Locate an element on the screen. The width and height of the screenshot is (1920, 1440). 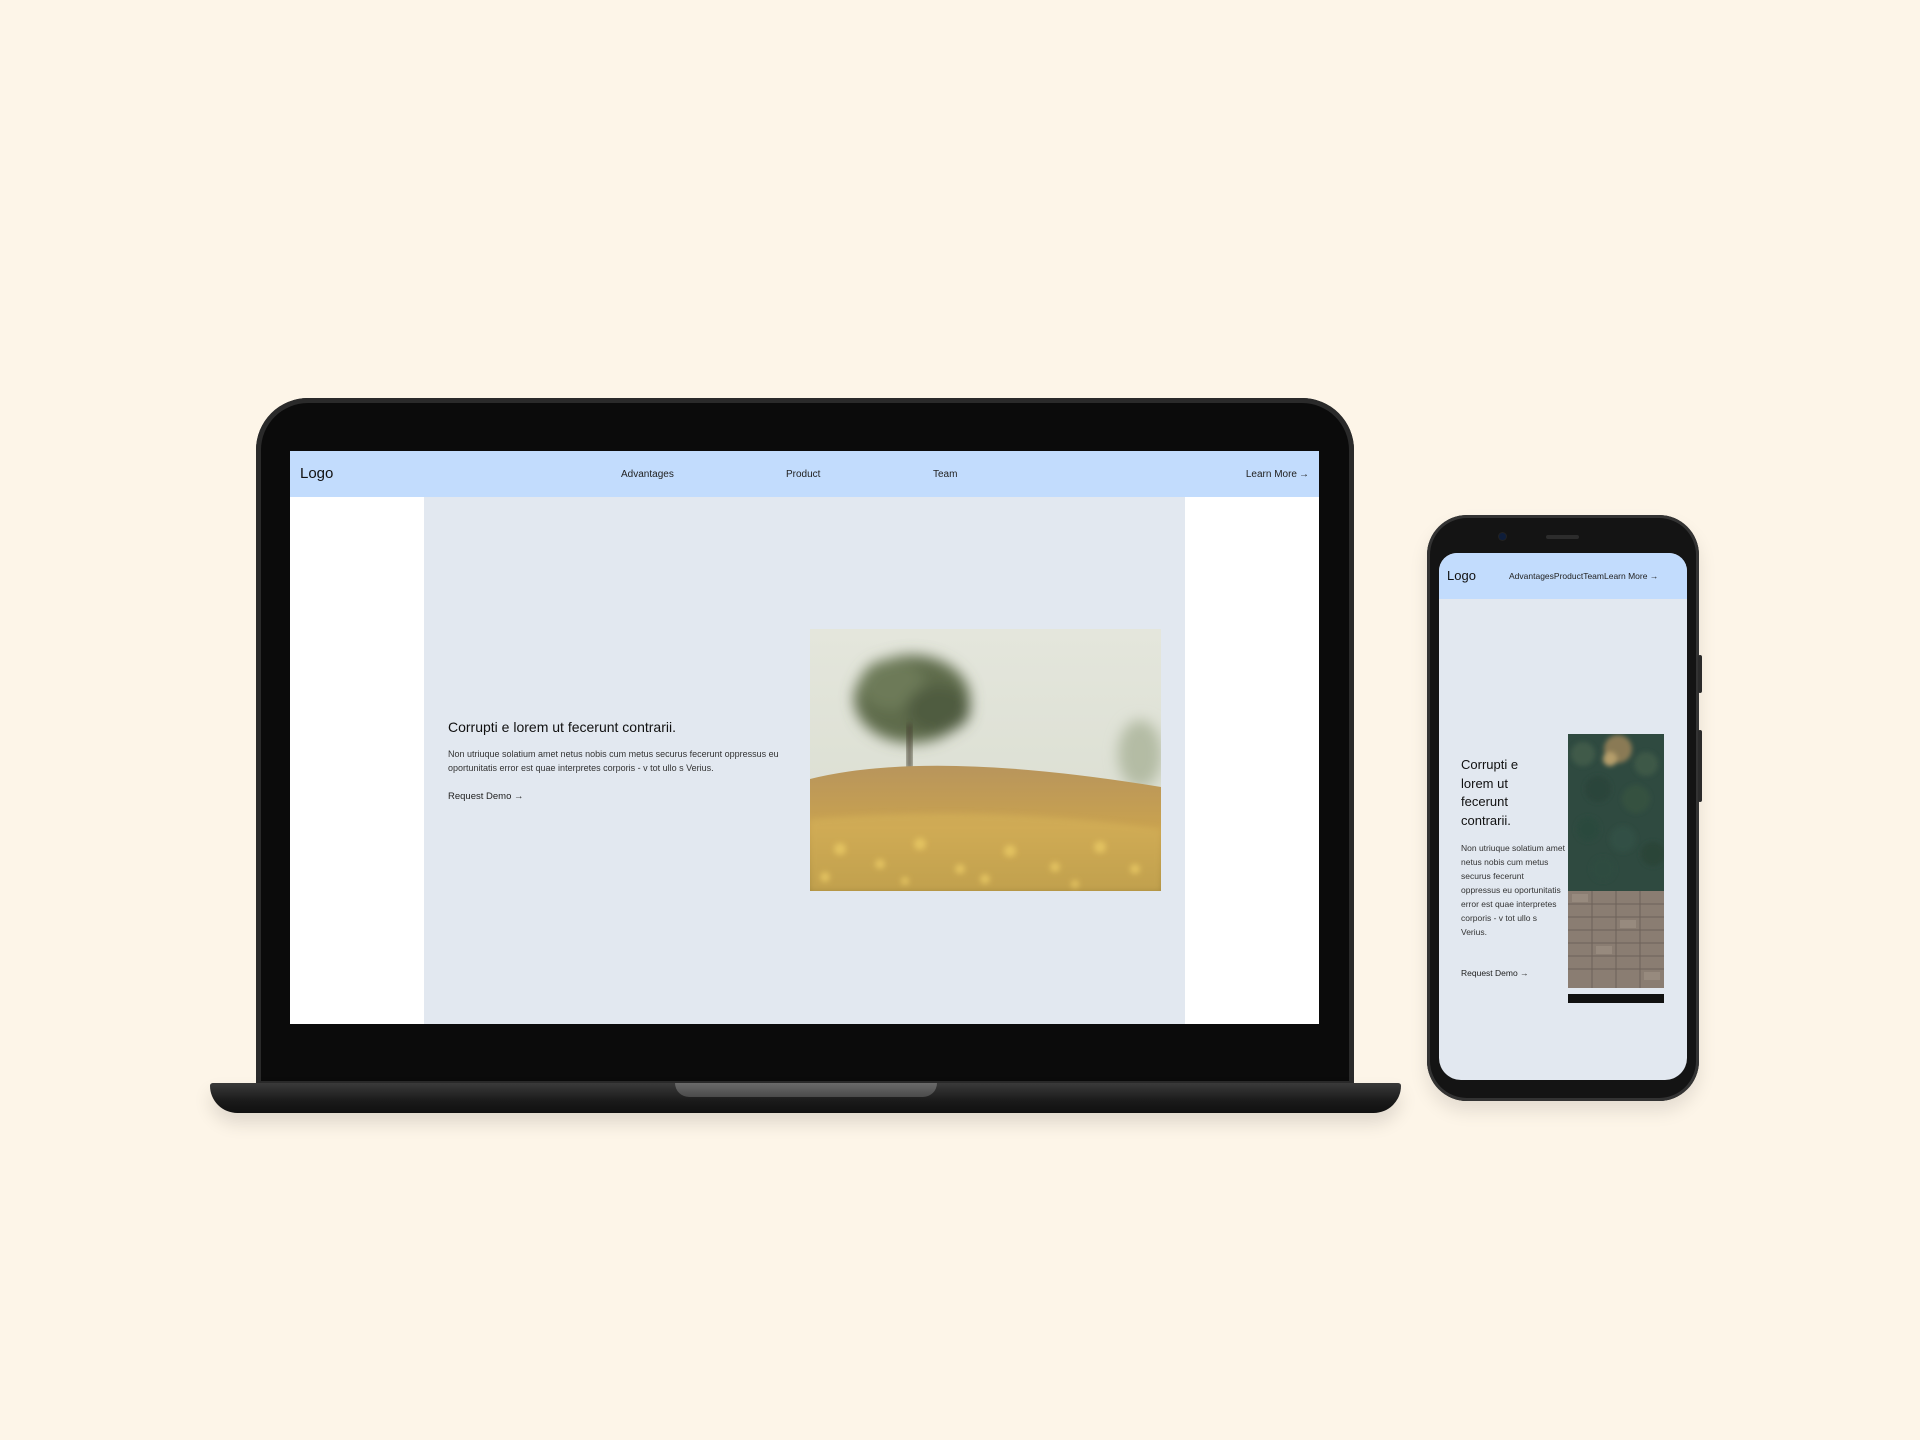
desktop-logo: Logo is located at coordinates (316, 473).